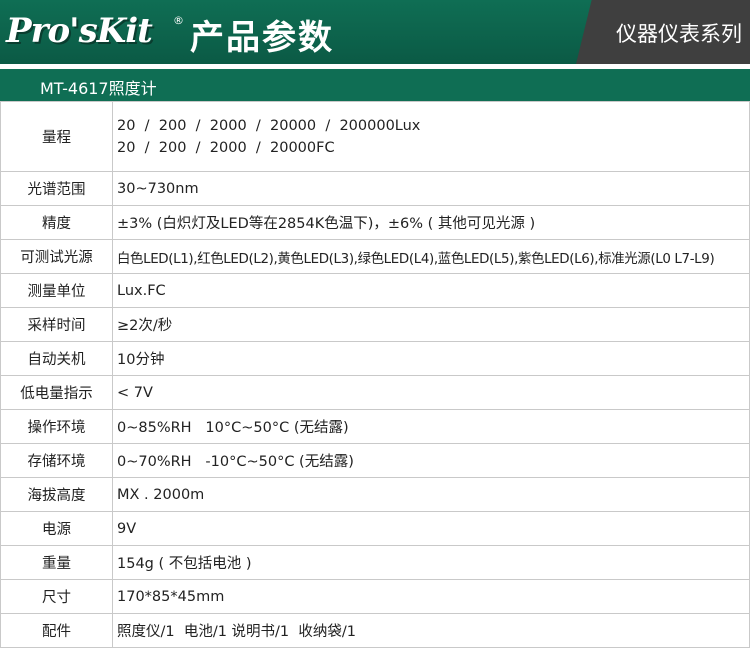 This screenshot has height=648, width=750. Describe the element at coordinates (431, 494) in the screenshot. I see `spec-value: MX . 2000m` at that location.